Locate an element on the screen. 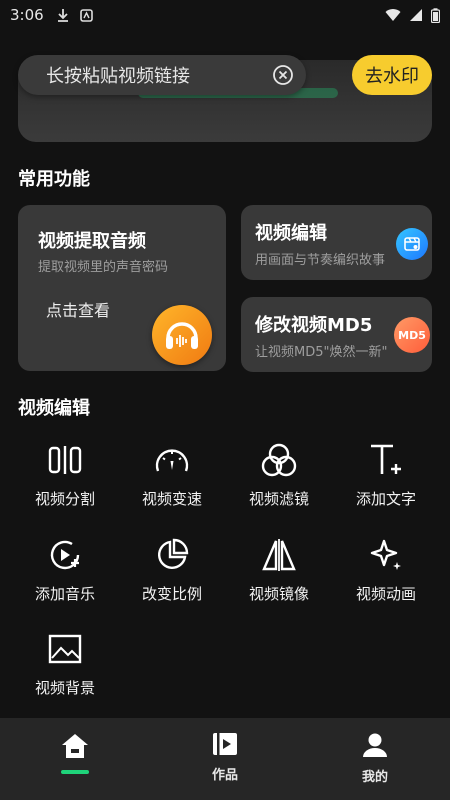  signal-icon is located at coordinates (416, 15).